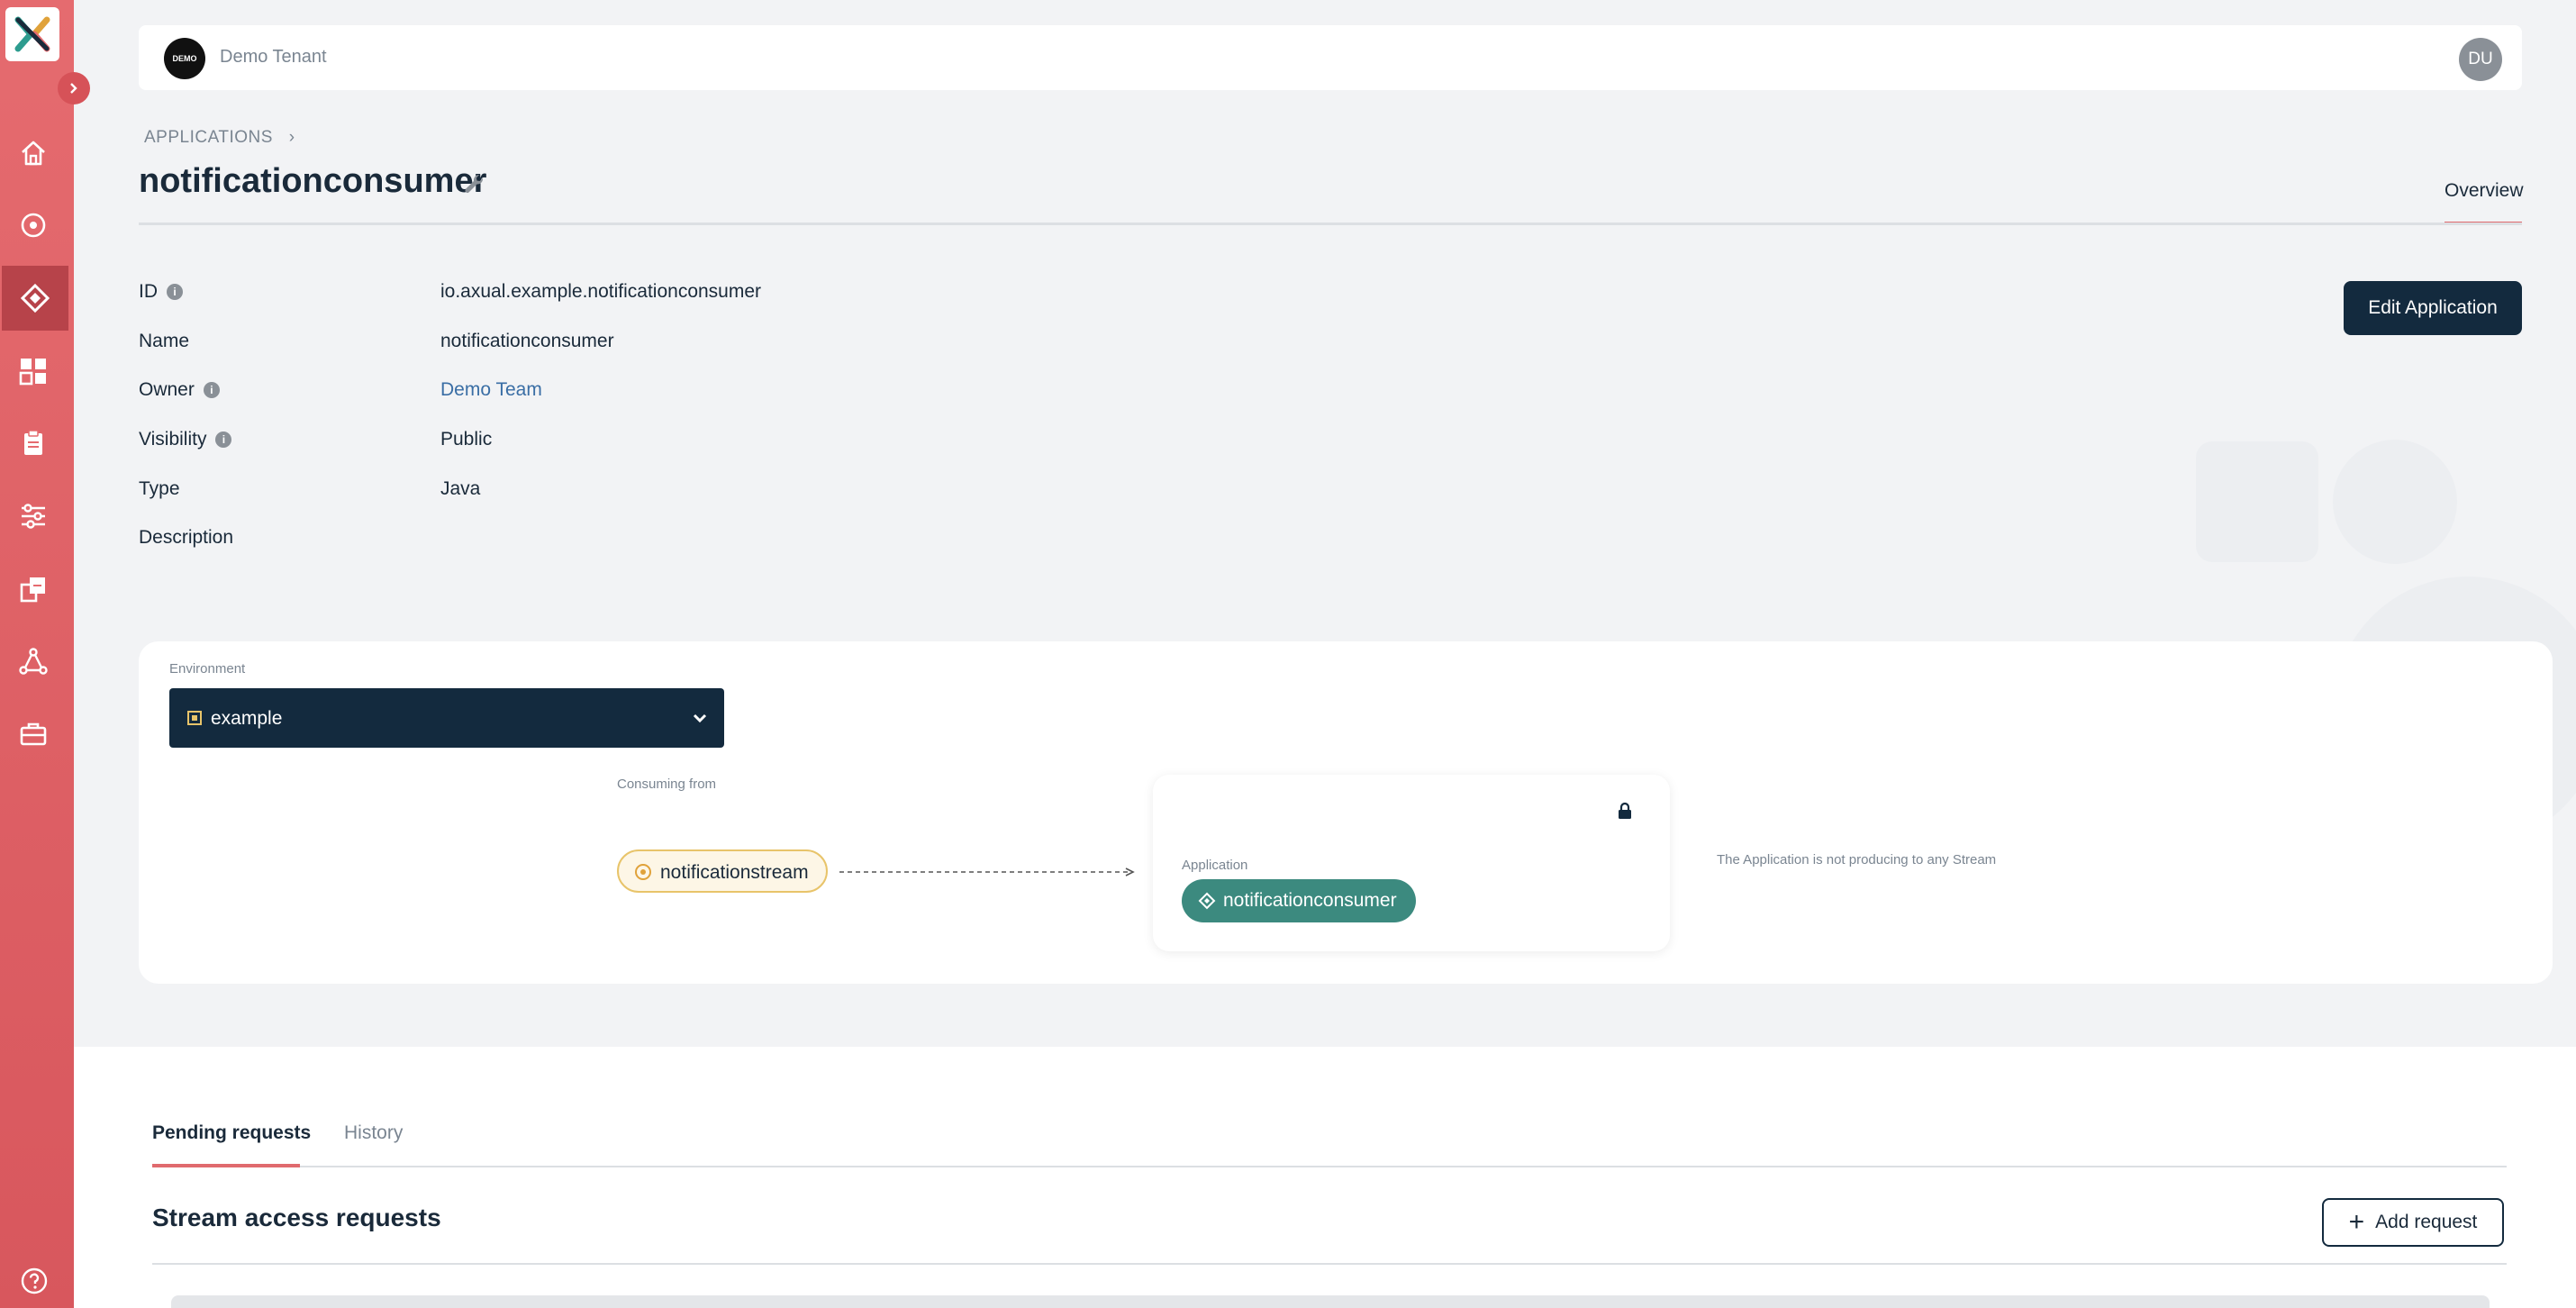 The image size is (2576, 1308). I want to click on lock-icon, so click(1625, 810).